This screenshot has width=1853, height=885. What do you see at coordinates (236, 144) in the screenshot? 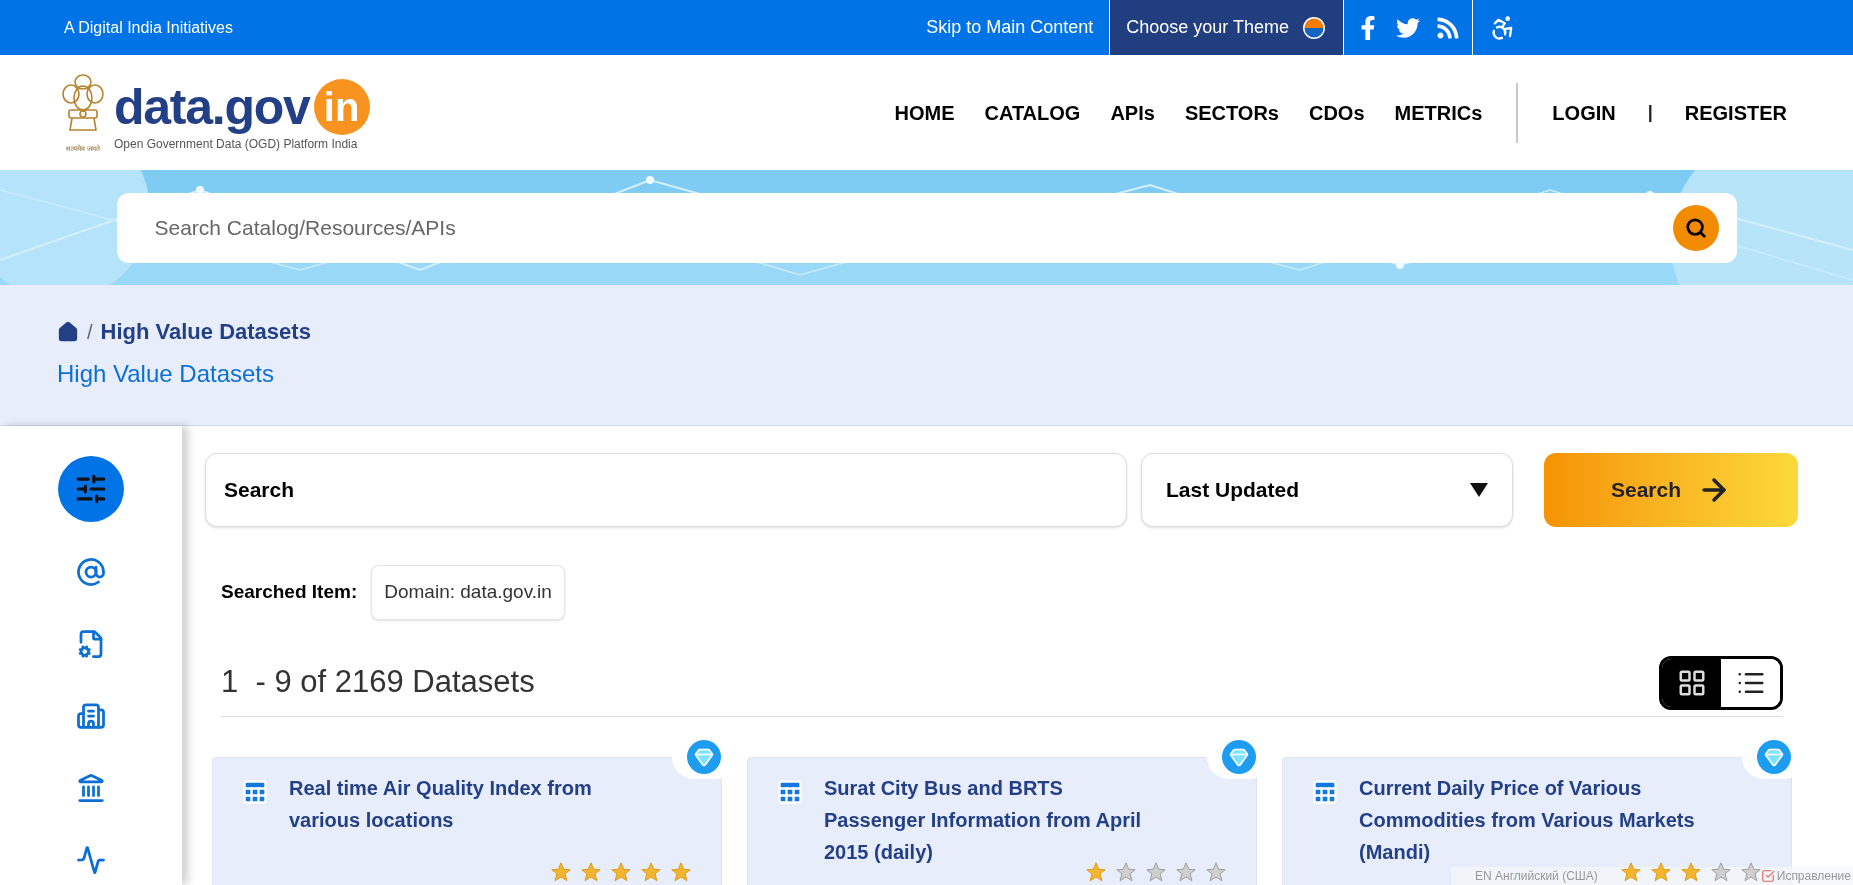
I see `brand-subtitle: Open Government Data (OGD) Platform India` at bounding box center [236, 144].